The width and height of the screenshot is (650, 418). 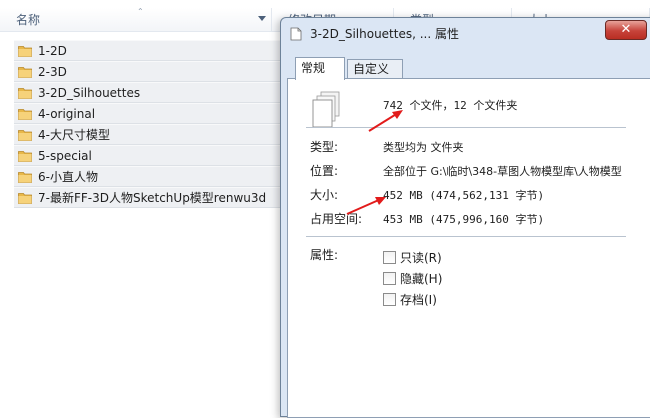 What do you see at coordinates (52, 51) in the screenshot?
I see `folder-name: 1-2D` at bounding box center [52, 51].